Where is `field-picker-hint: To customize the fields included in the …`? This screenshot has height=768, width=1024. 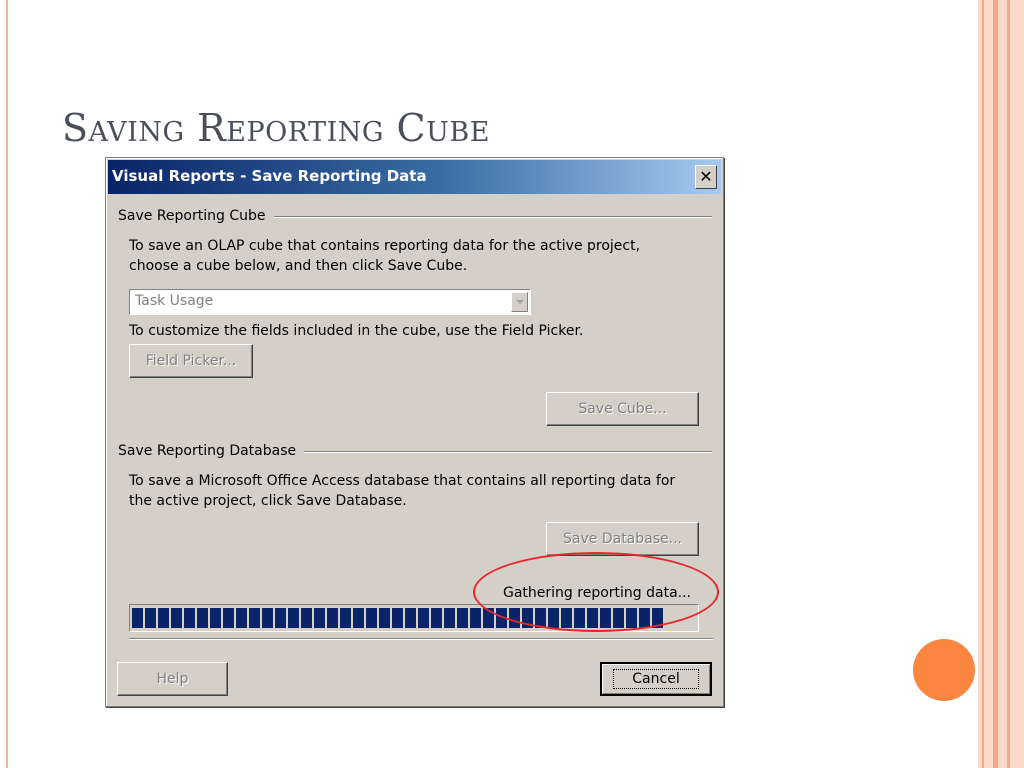
field-picker-hint: To customize the fields included in the … is located at coordinates (356, 331).